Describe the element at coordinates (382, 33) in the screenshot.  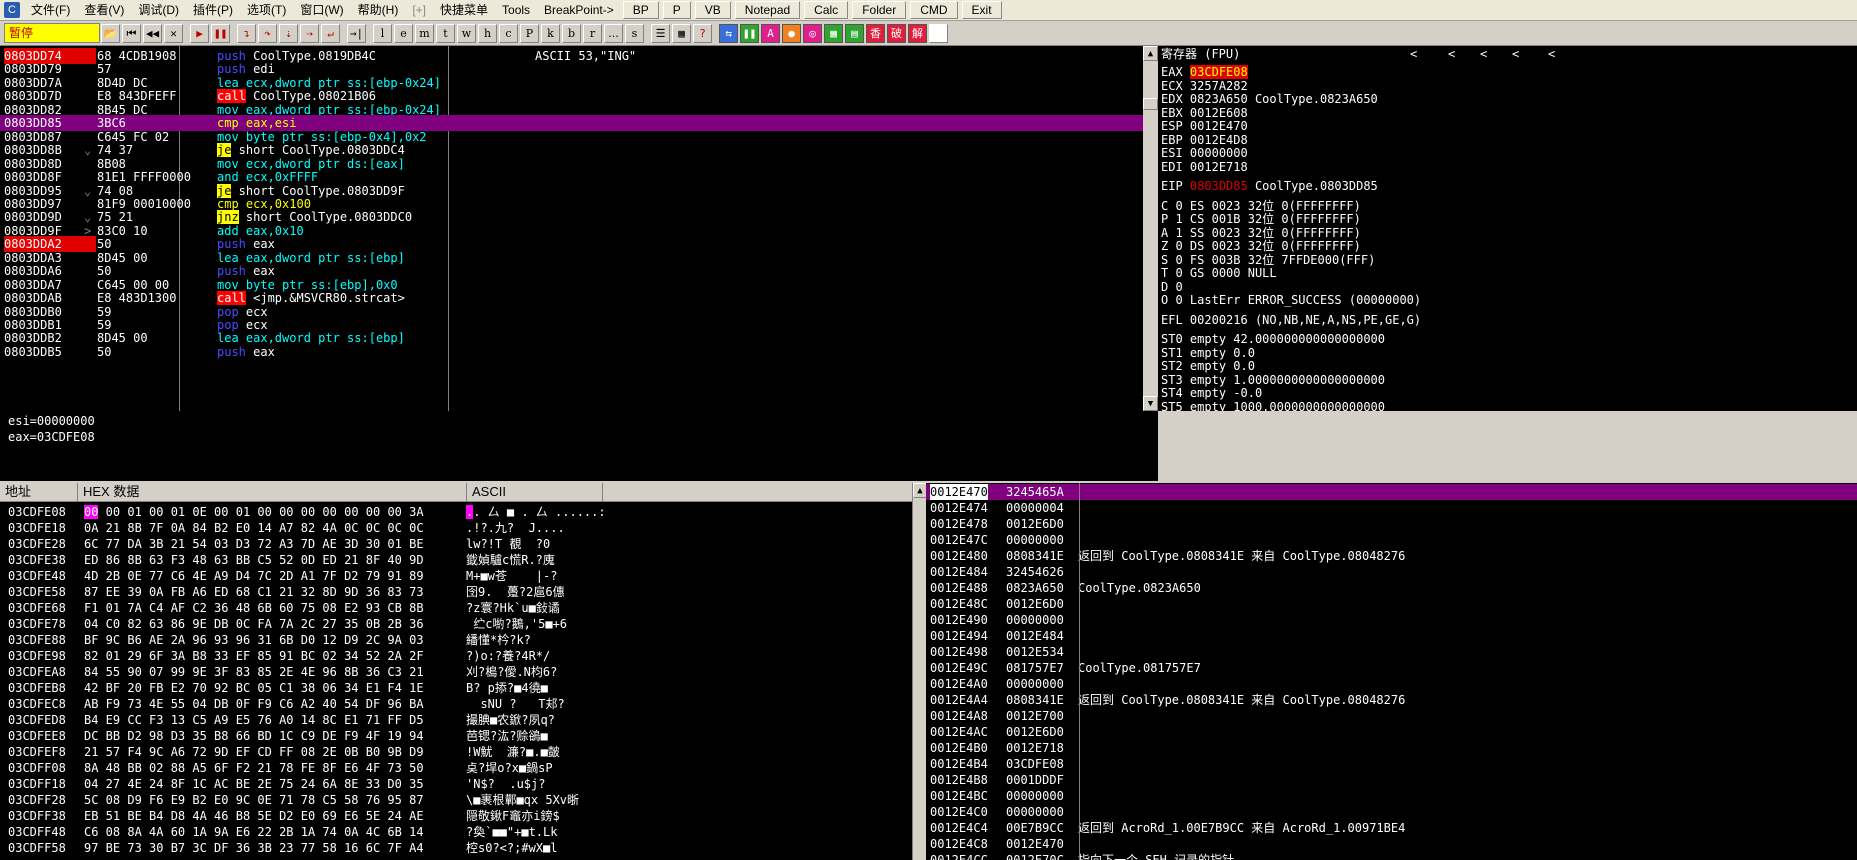
I see `window-l-button: l` at that location.